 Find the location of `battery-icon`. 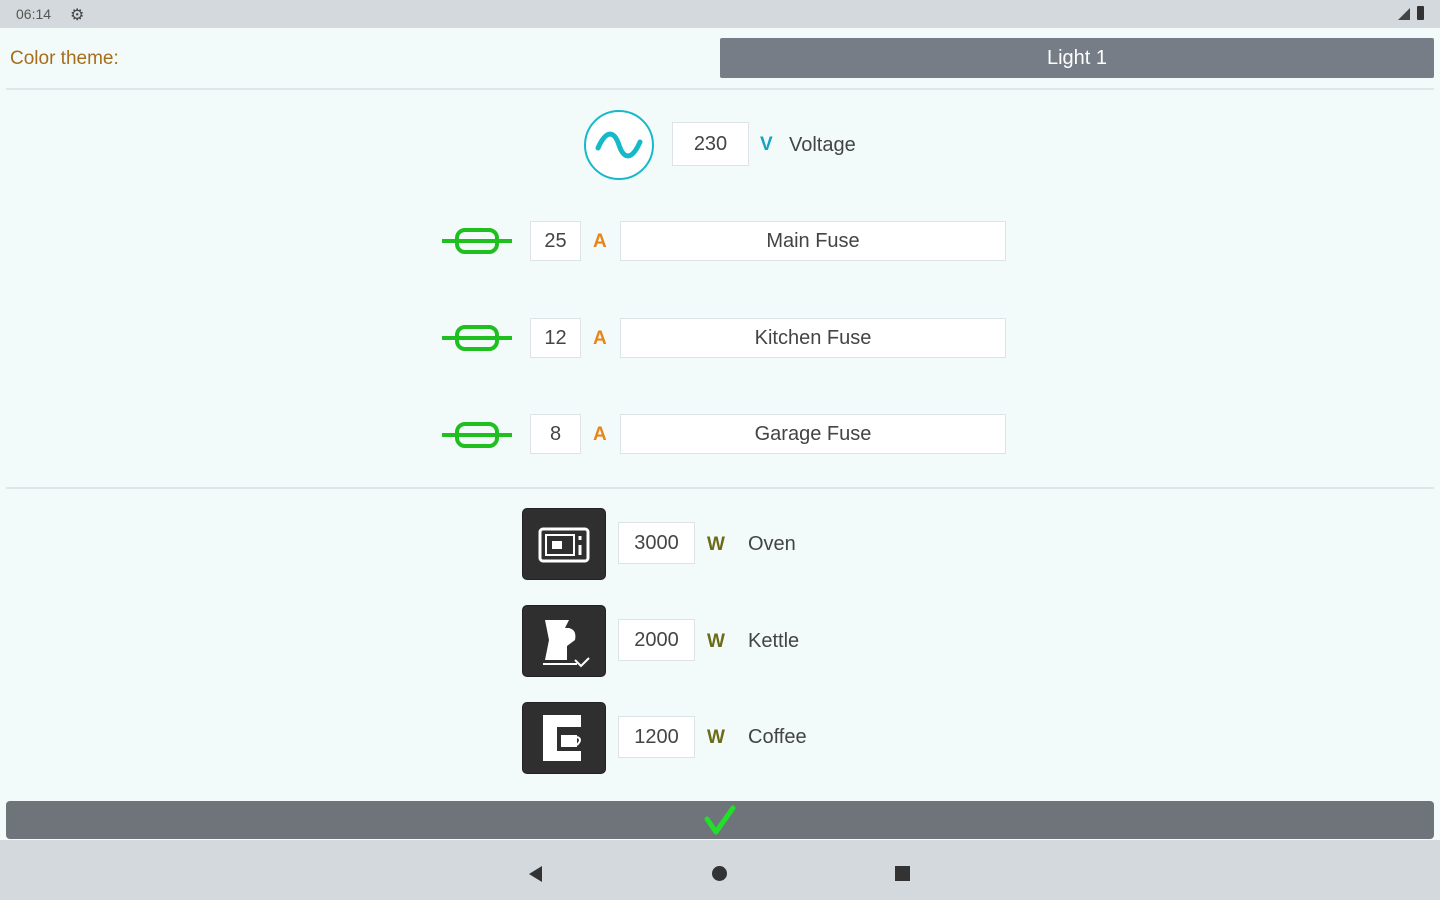

battery-icon is located at coordinates (1420, 13).